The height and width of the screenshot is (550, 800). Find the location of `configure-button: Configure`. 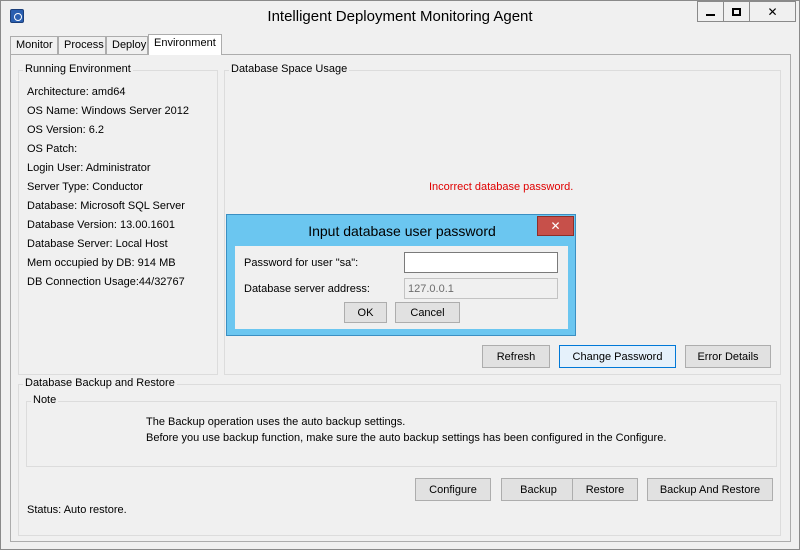

configure-button: Configure is located at coordinates (453, 489).